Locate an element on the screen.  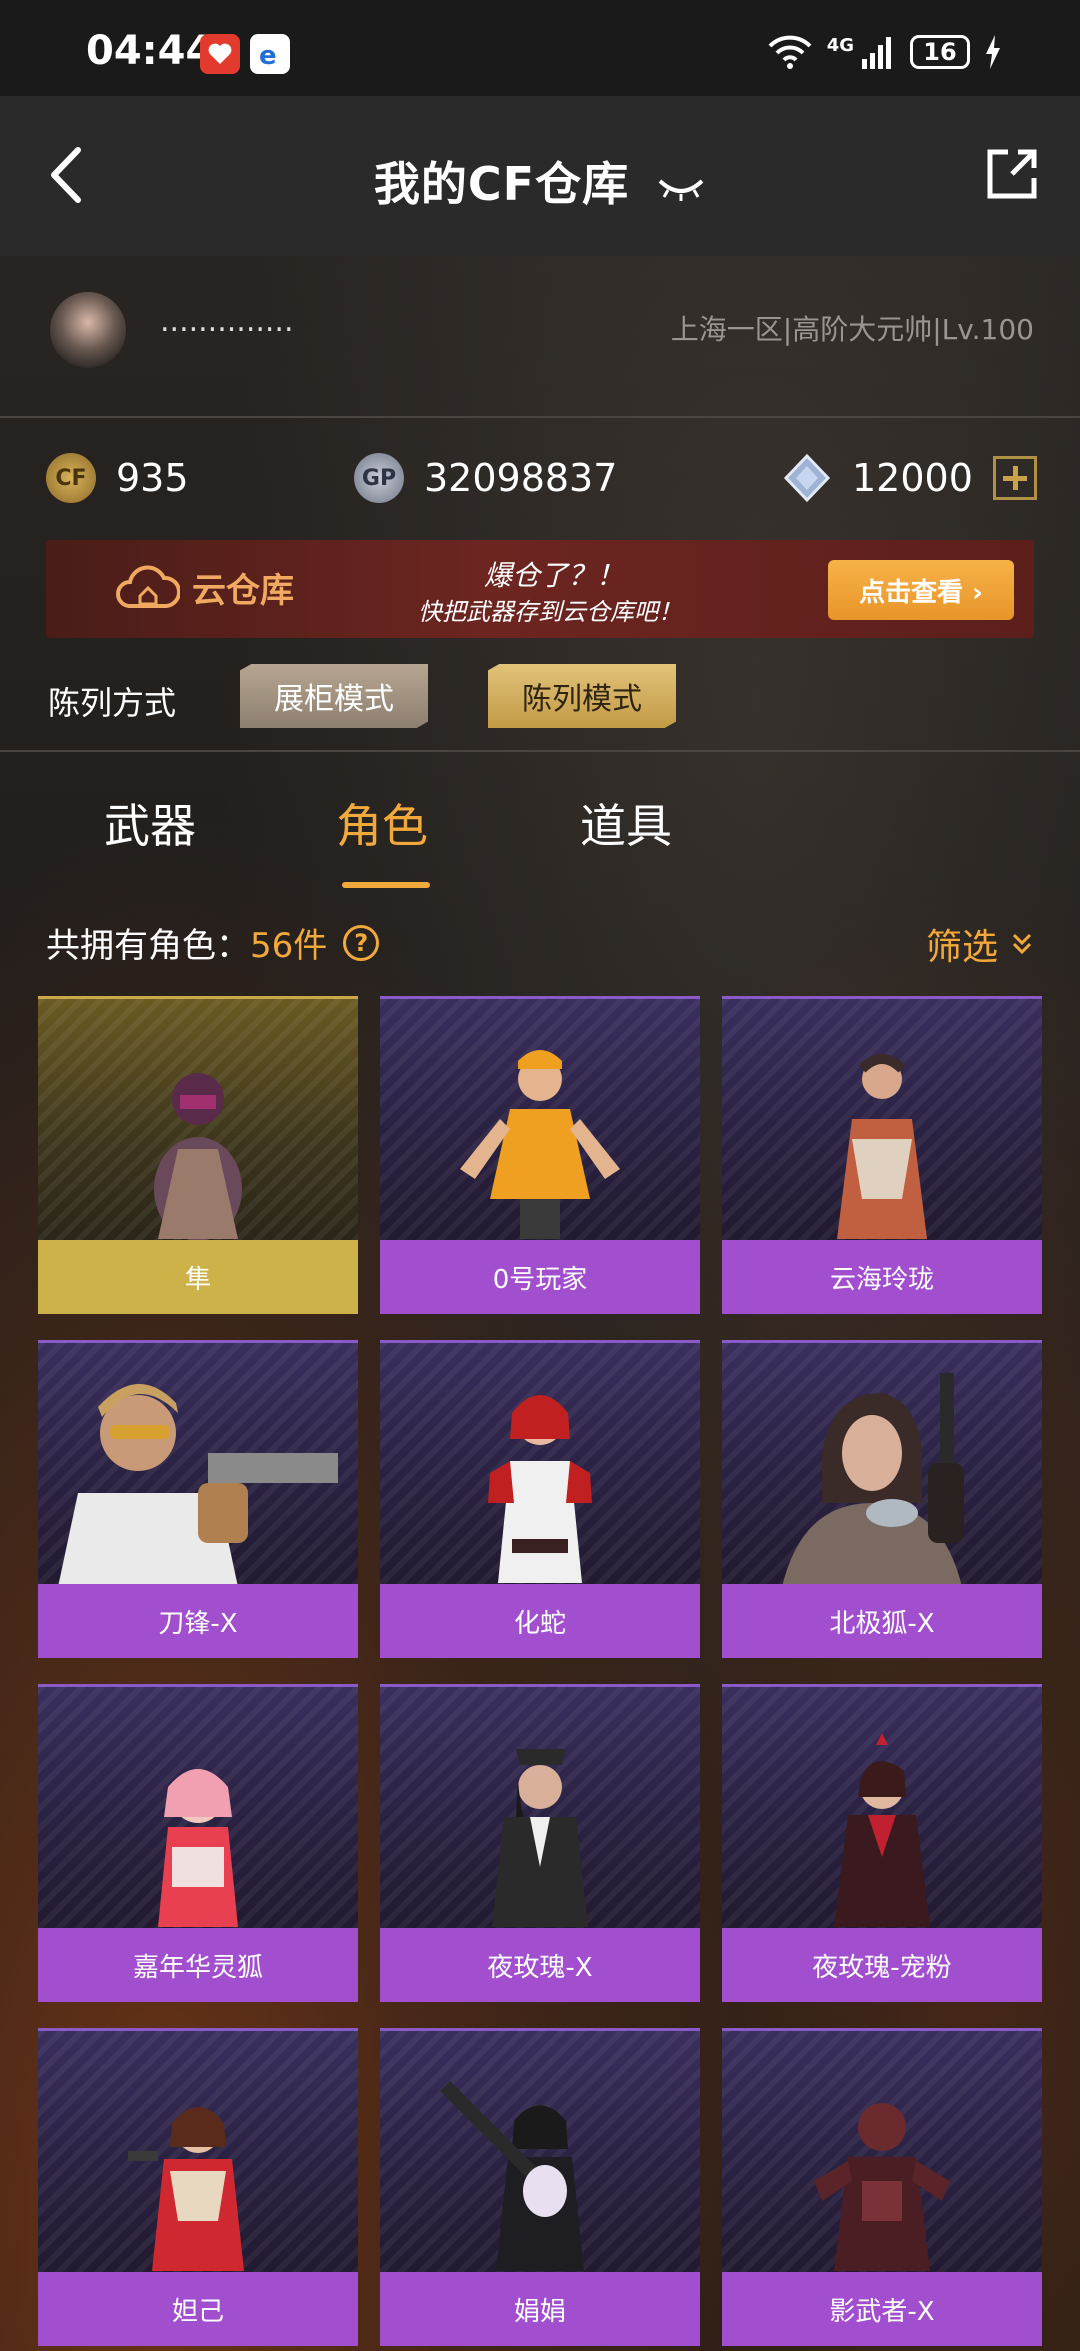
display-mode-label: 陈列方式 is located at coordinates (112, 703).